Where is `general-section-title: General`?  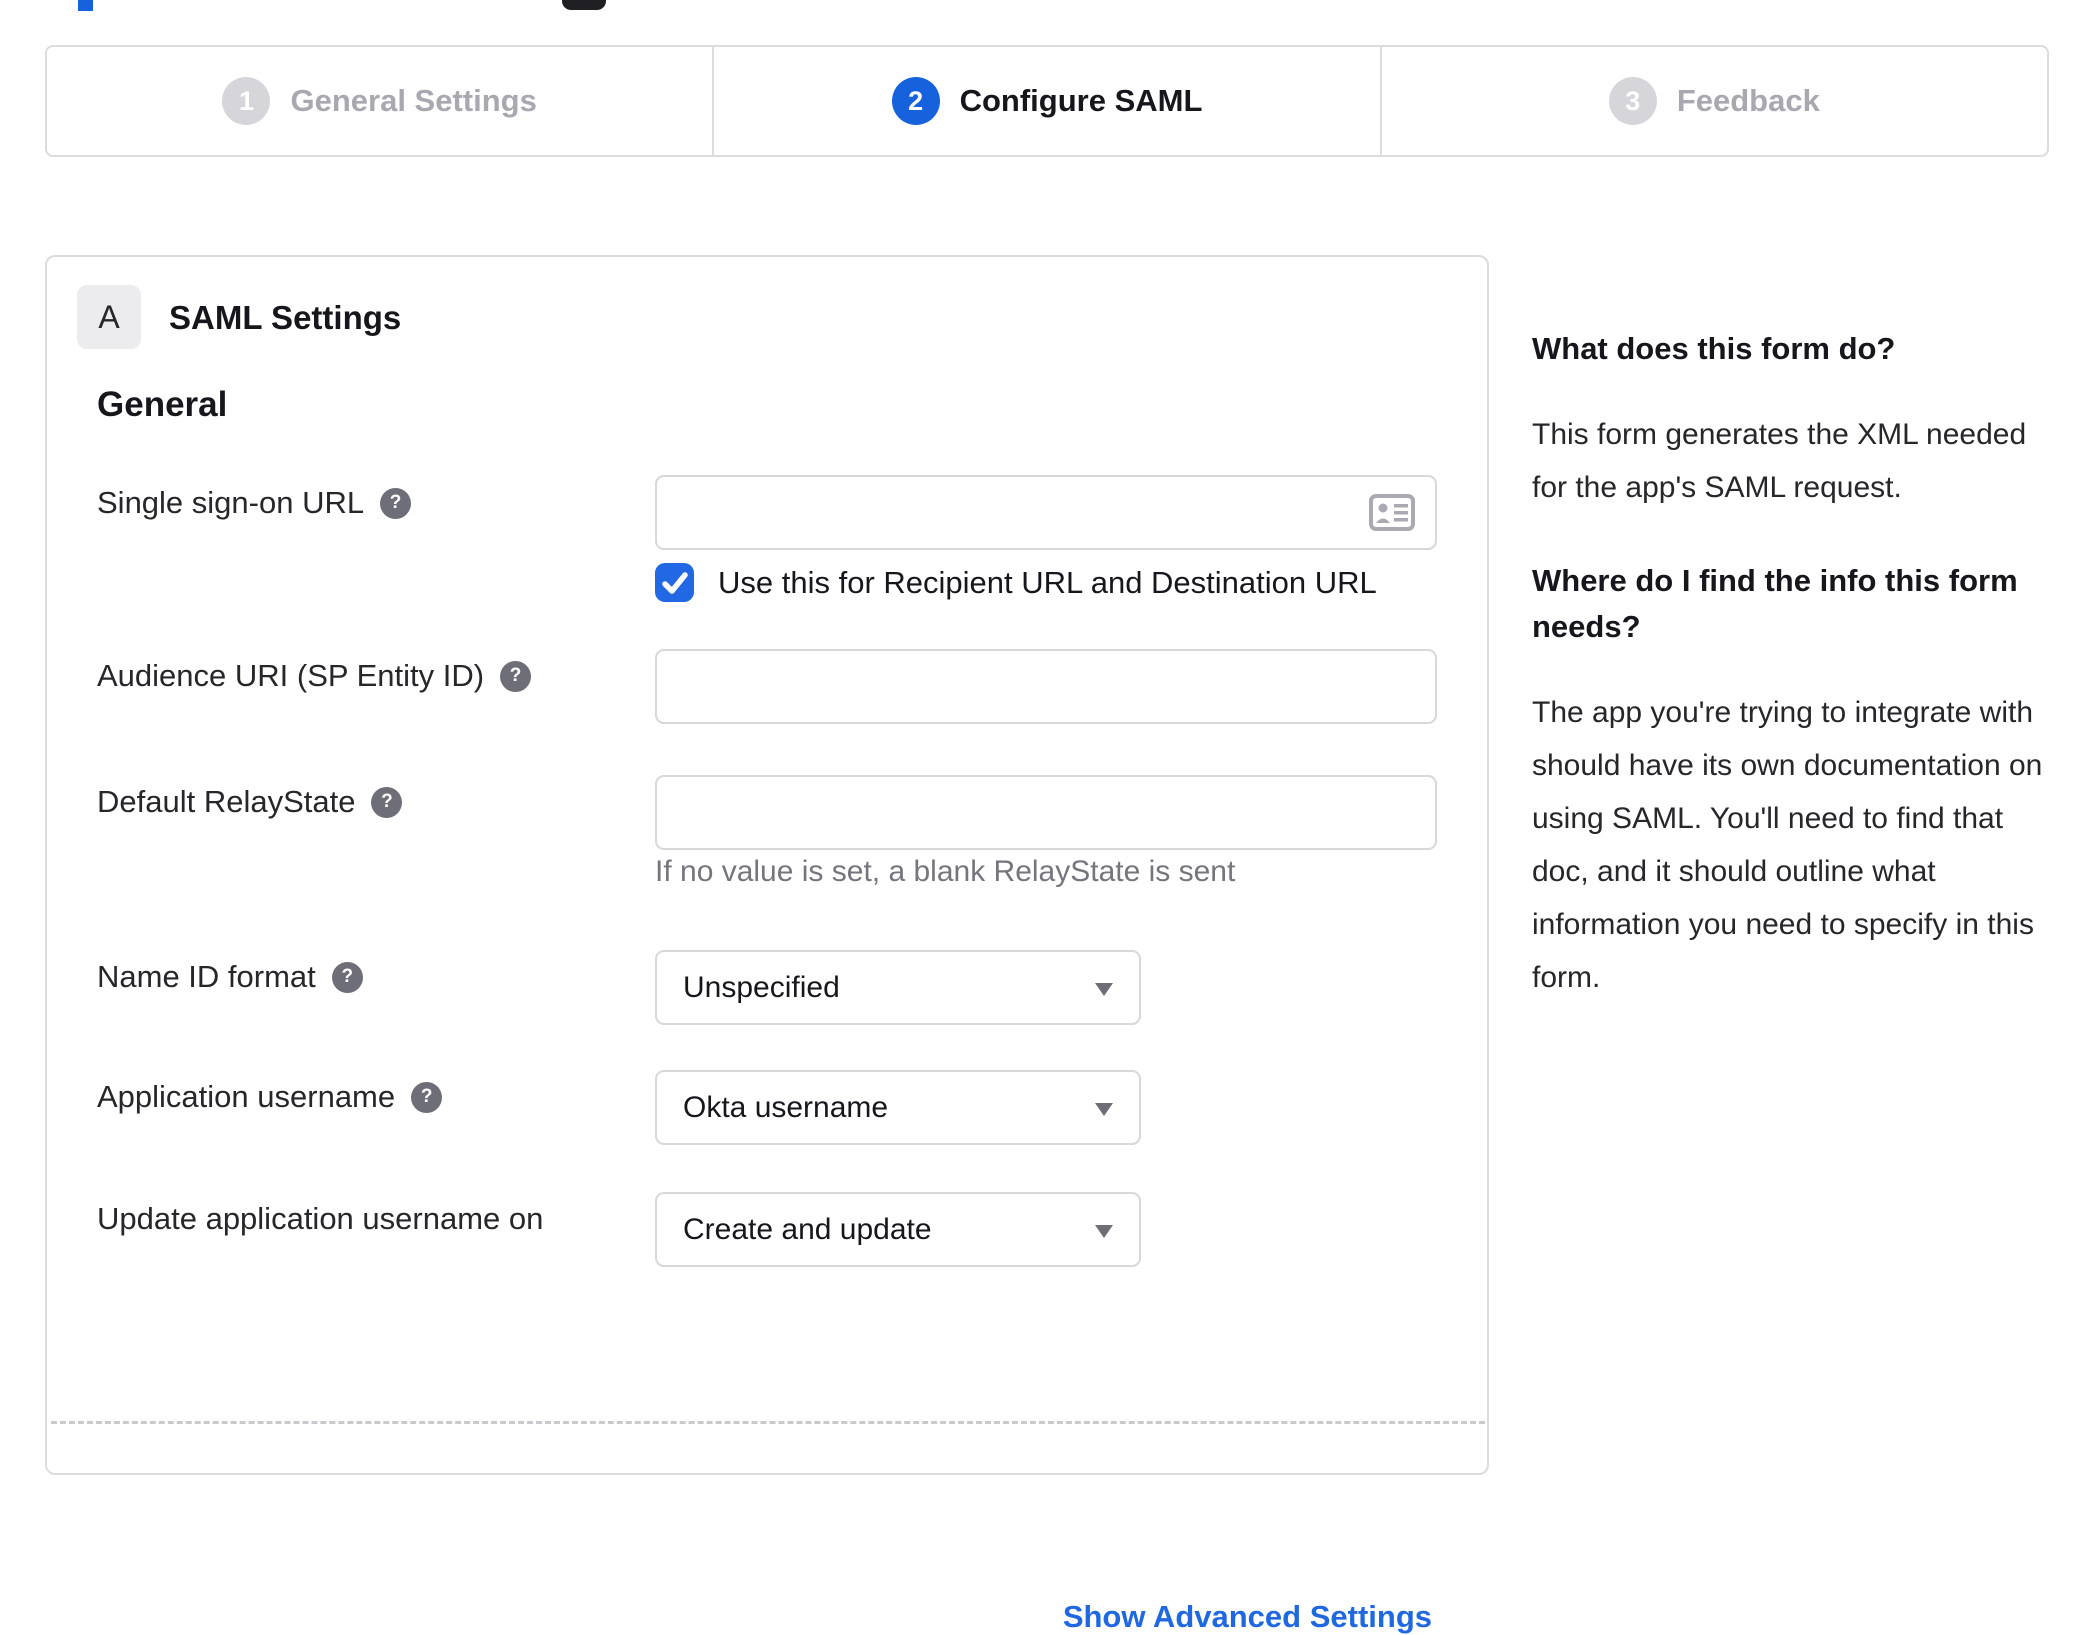 general-section-title: General is located at coordinates (162, 404).